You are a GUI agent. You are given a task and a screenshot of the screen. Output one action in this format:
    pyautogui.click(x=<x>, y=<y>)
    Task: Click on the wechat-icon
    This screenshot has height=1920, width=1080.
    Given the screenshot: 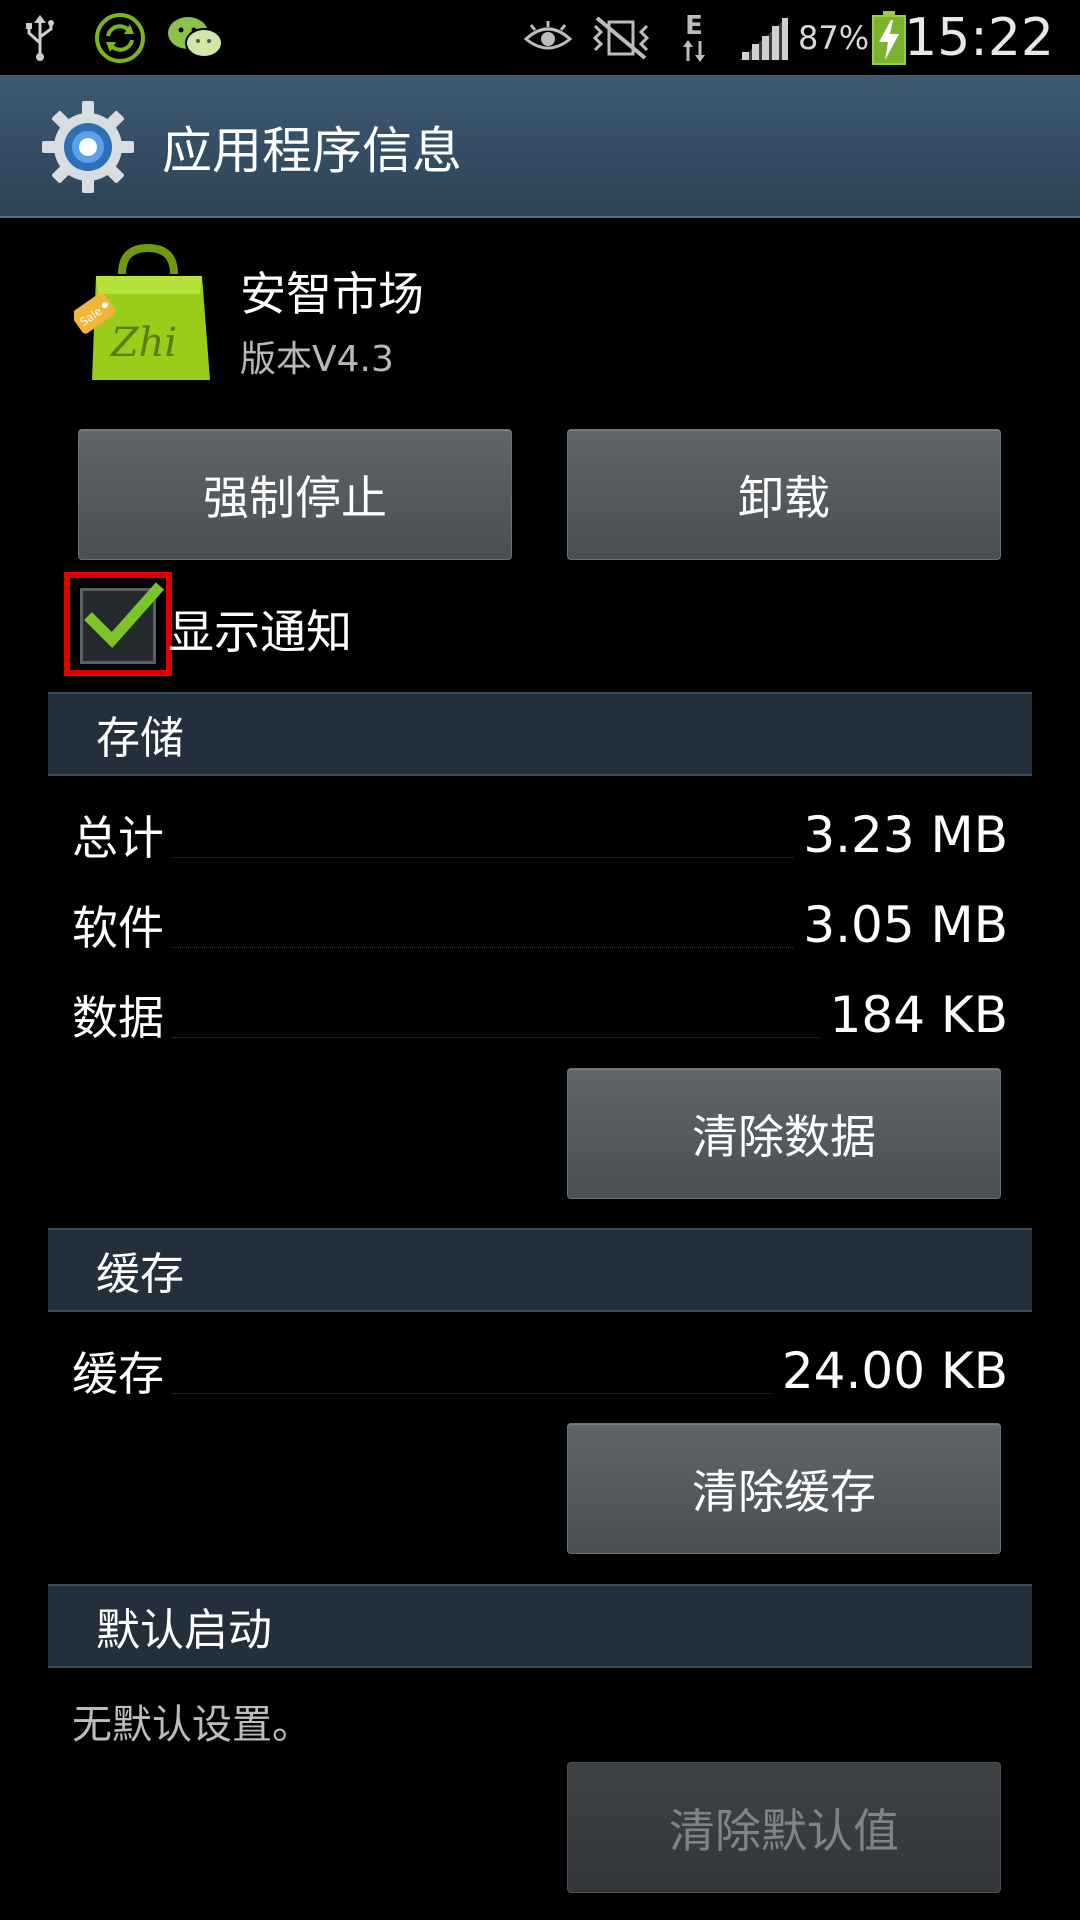 What is the action you would take?
    pyautogui.click(x=195, y=37)
    